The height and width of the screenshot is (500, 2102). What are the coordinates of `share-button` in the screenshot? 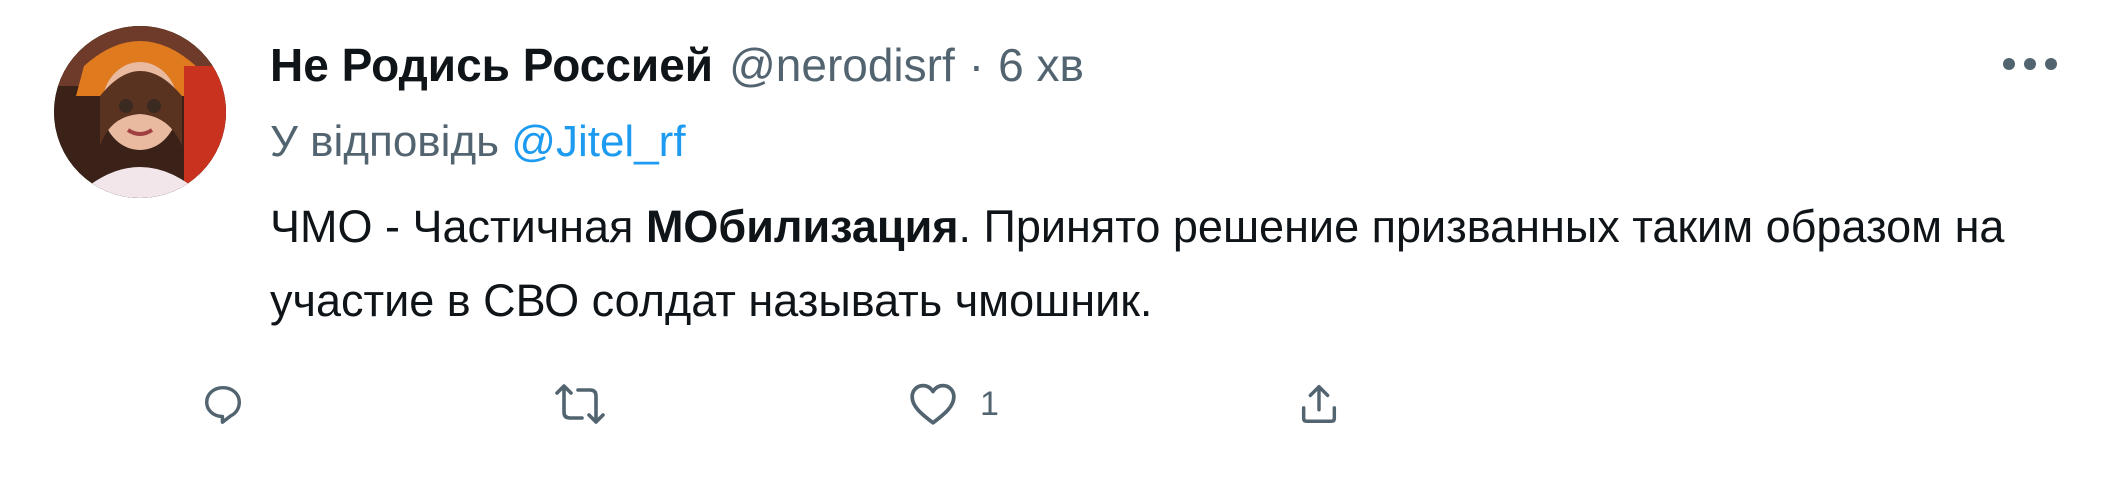 It's located at (1319, 404).